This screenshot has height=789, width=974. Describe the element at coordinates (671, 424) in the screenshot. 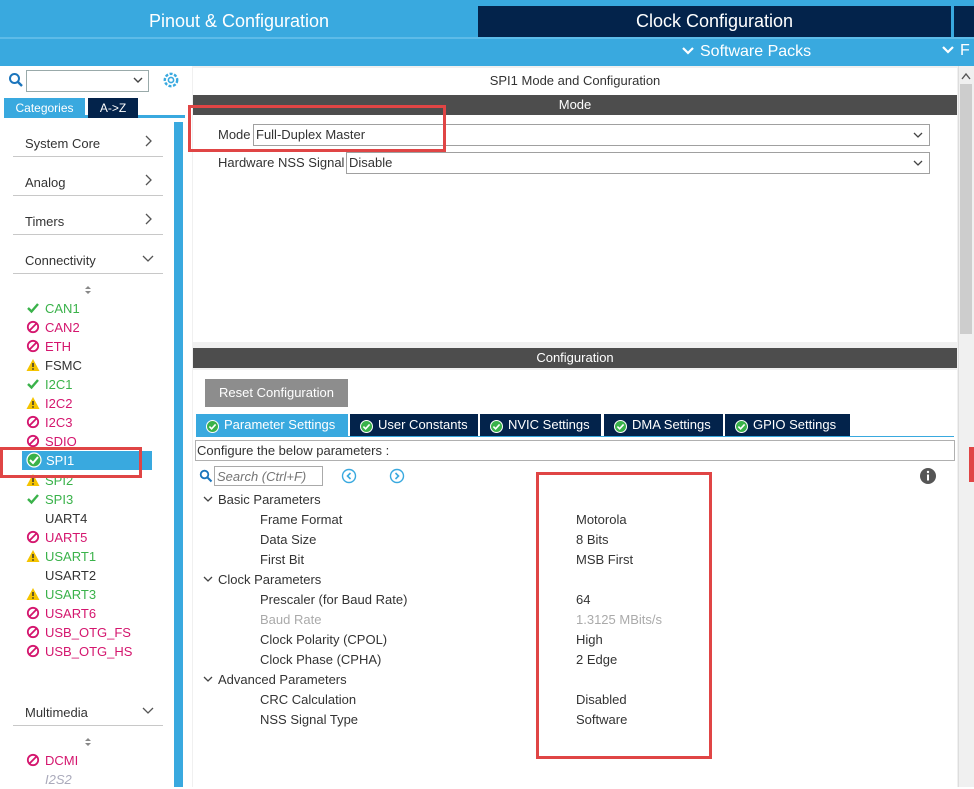

I see `tab-label: DMA Settings` at that location.